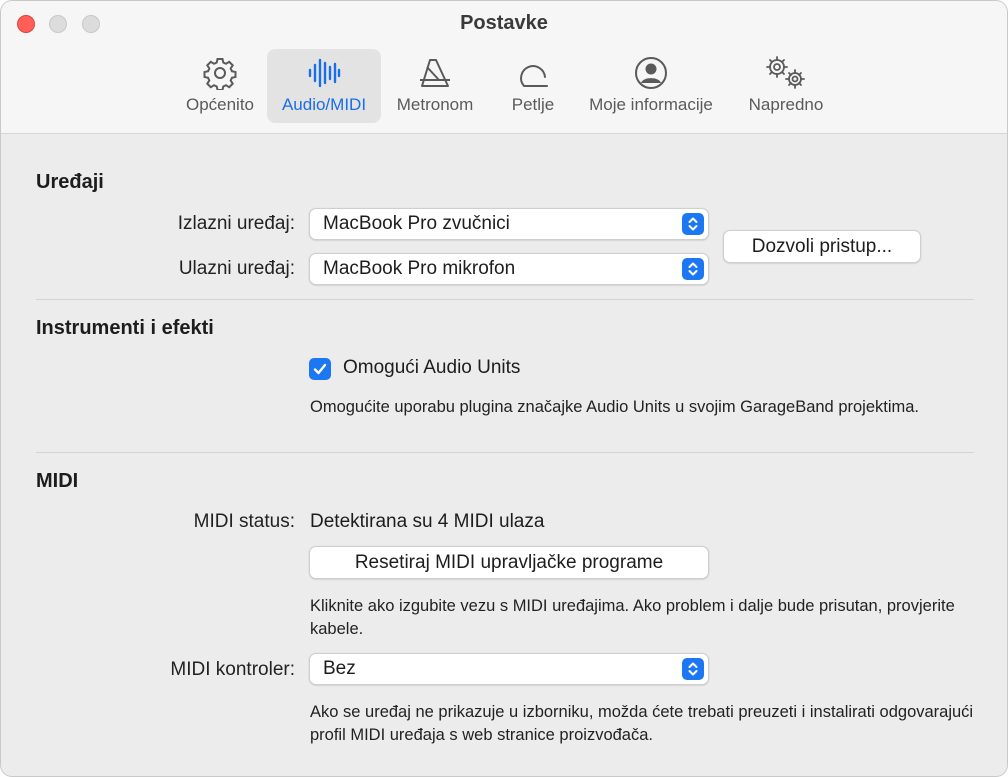 This screenshot has width=1008, height=777. I want to click on midi-status-label: MIDI status:, so click(244, 521).